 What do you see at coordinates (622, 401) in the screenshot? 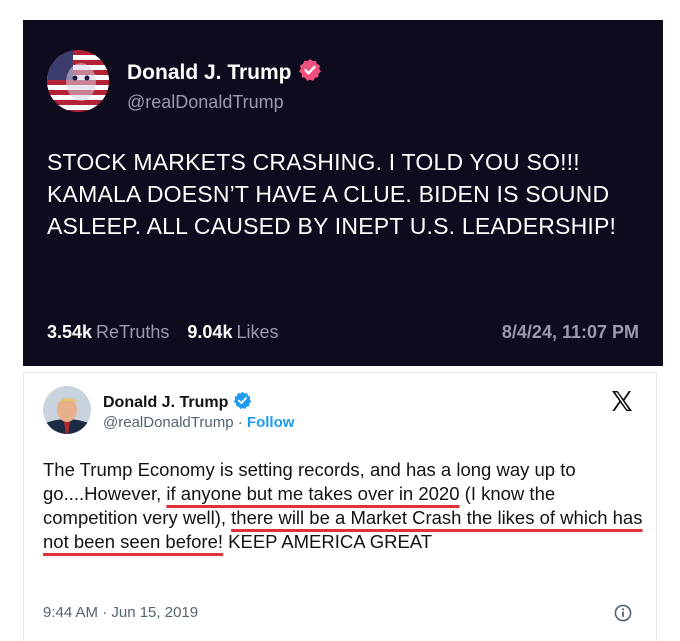
I see `x-logo-icon` at bounding box center [622, 401].